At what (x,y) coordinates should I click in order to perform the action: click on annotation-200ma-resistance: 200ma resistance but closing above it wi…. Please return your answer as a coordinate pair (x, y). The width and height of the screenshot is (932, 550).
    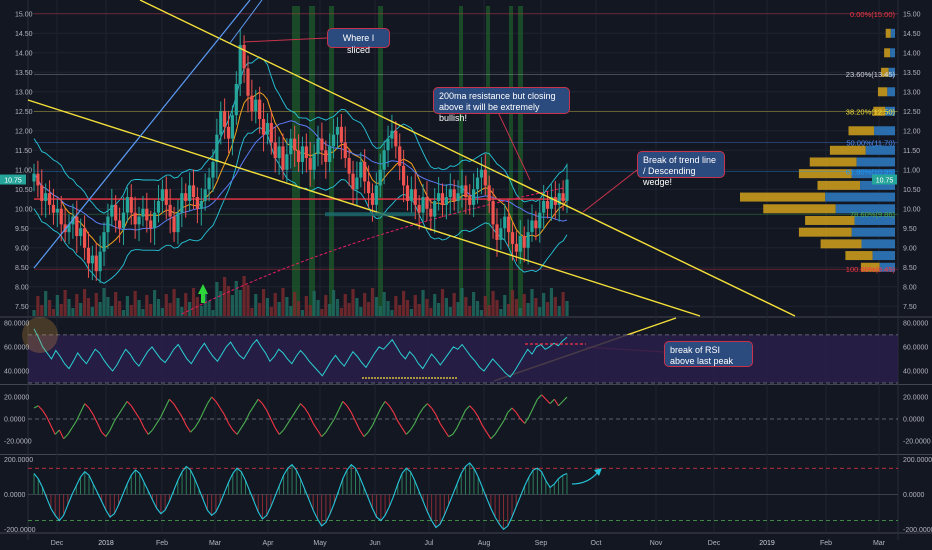
    Looking at the image, I should click on (501, 105).